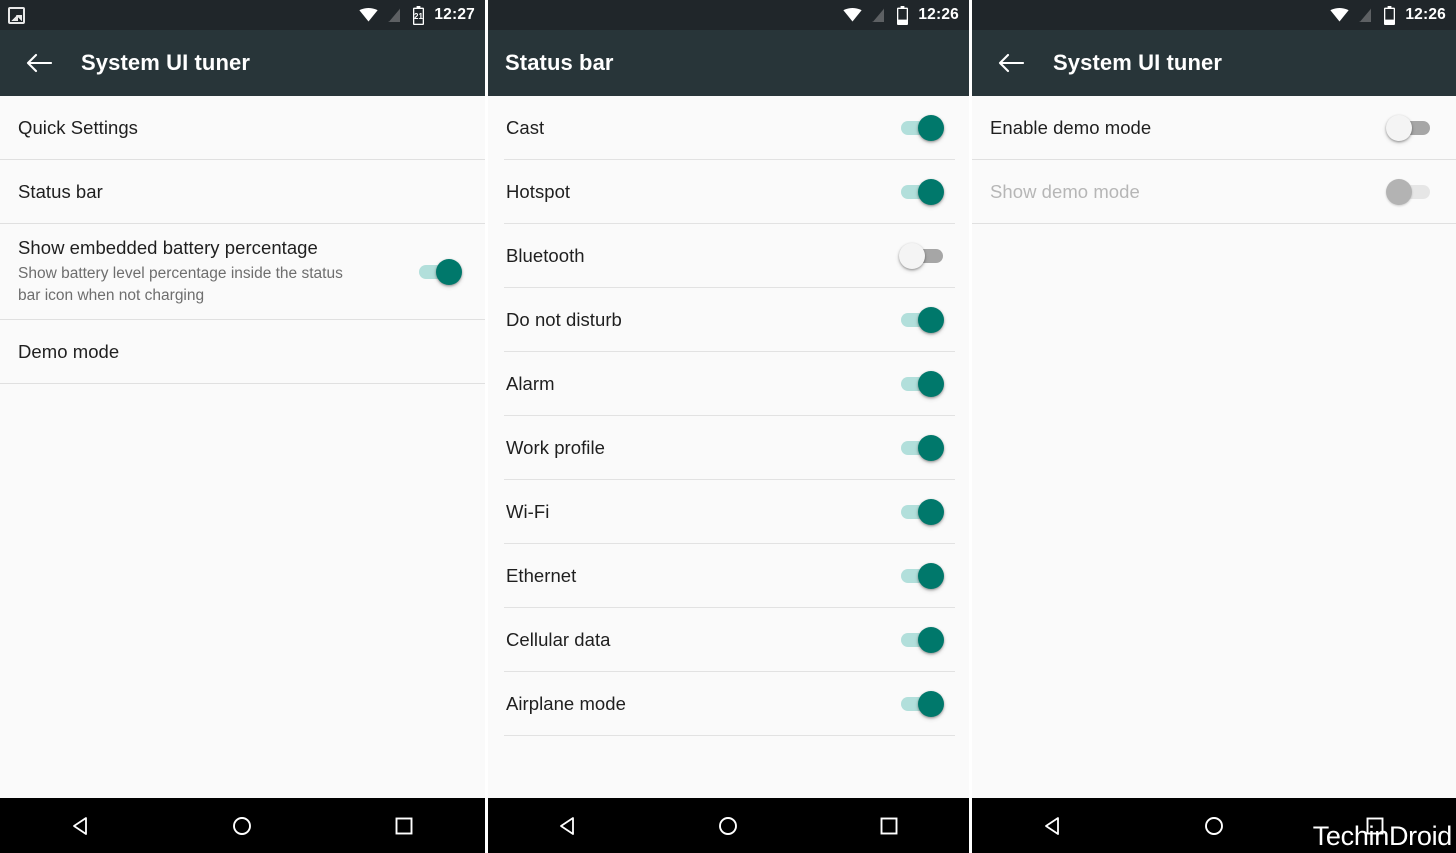  Describe the element at coordinates (454, 15) in the screenshot. I see `status-bar-clock: 12:27` at that location.